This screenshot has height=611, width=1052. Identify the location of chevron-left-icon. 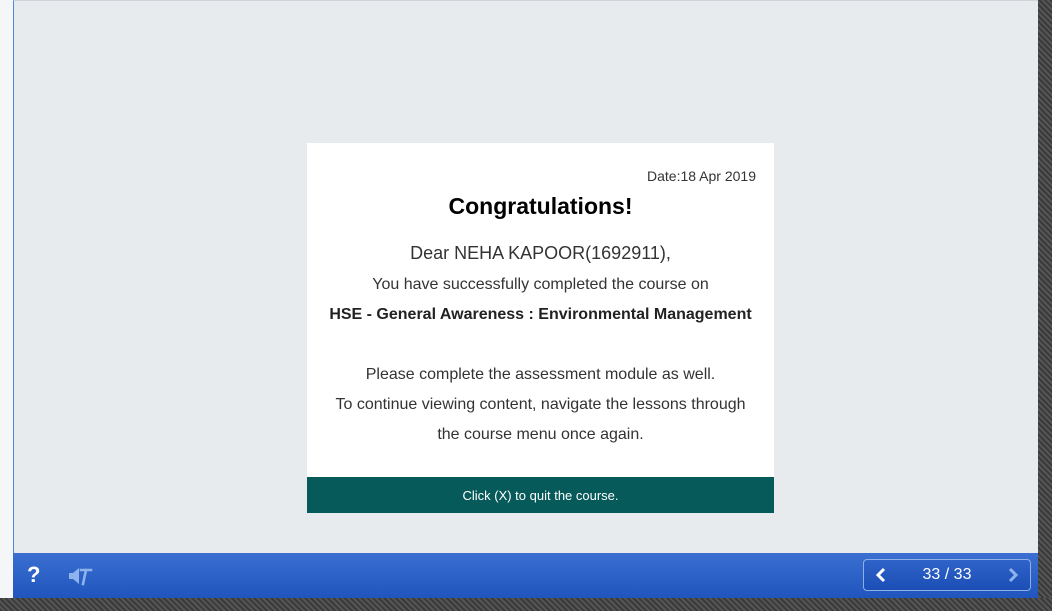
(880, 575).